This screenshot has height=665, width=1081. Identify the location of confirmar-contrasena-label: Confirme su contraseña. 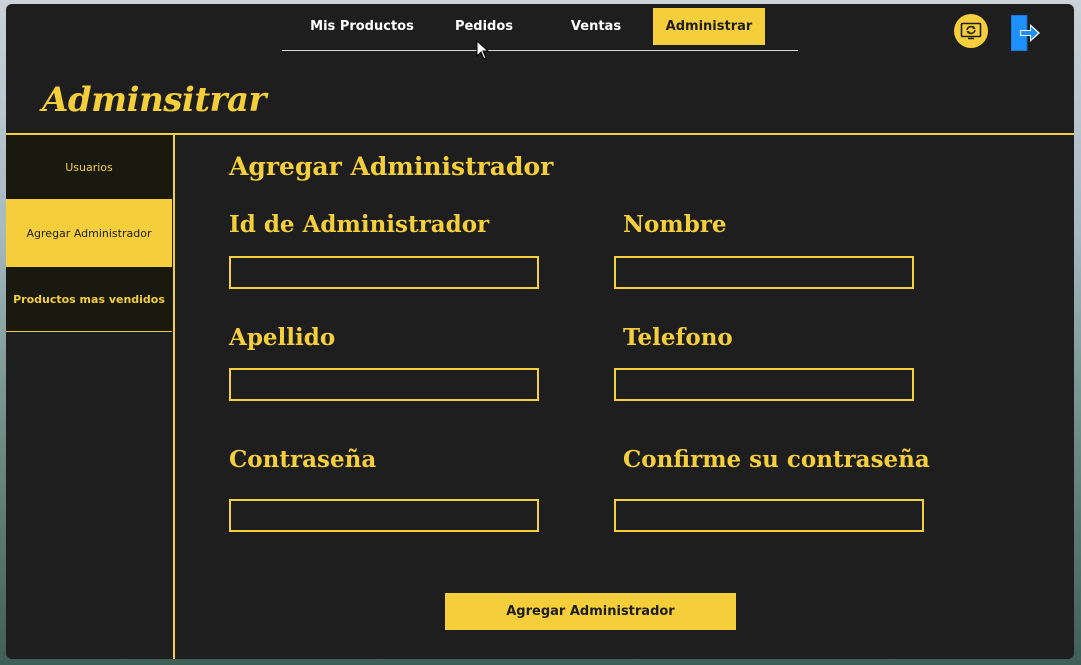
(776, 459).